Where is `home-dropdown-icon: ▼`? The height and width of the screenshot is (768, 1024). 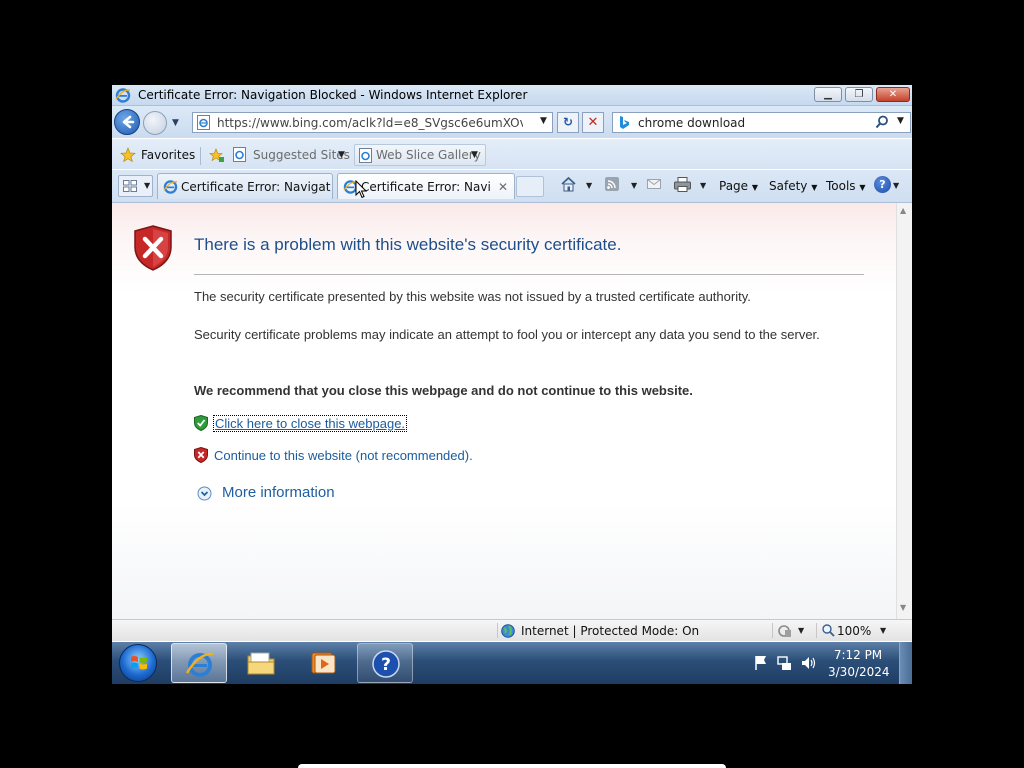 home-dropdown-icon: ▼ is located at coordinates (589, 185).